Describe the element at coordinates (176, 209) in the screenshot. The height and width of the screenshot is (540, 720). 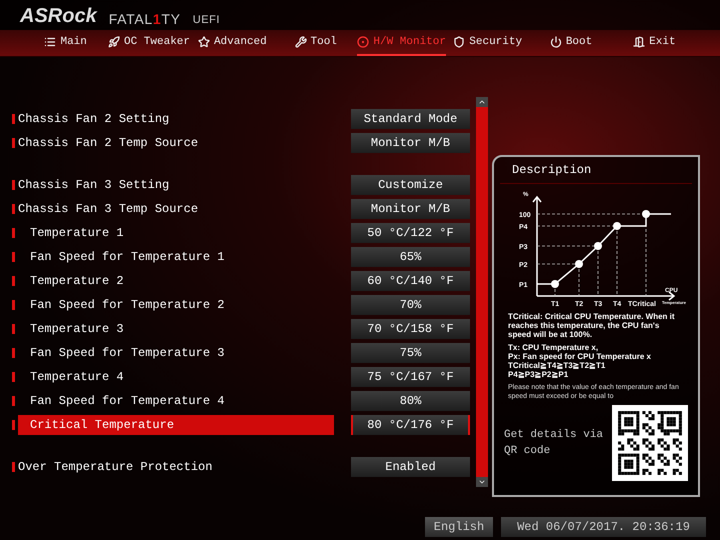
I see `setting-label: Chassis Fan 3 Temp Source` at that location.